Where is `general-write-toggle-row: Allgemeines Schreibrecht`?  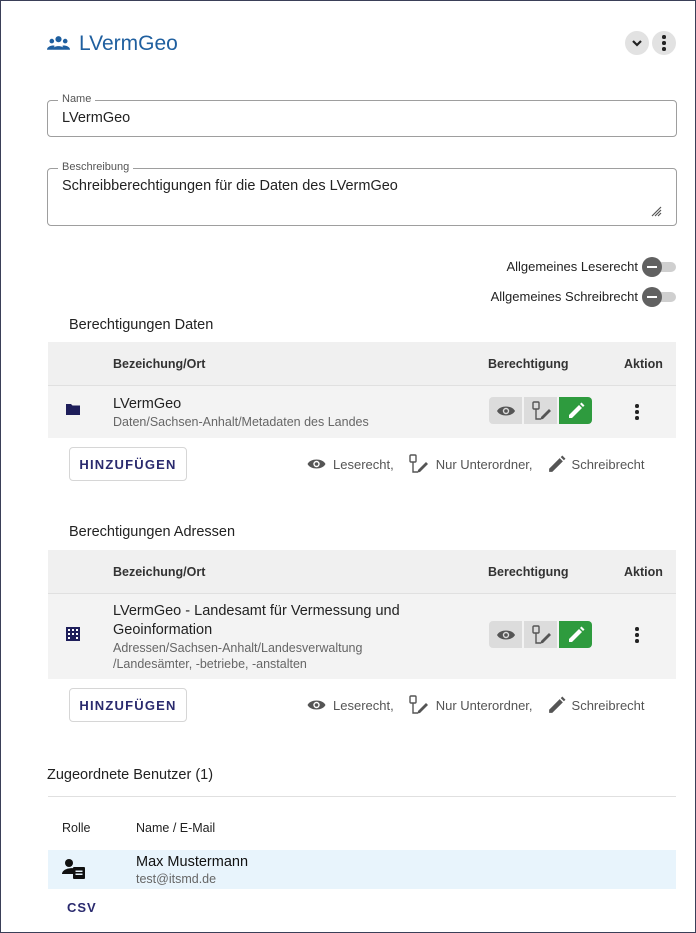
general-write-toggle-row: Allgemeines Schreibrecht is located at coordinates (583, 296).